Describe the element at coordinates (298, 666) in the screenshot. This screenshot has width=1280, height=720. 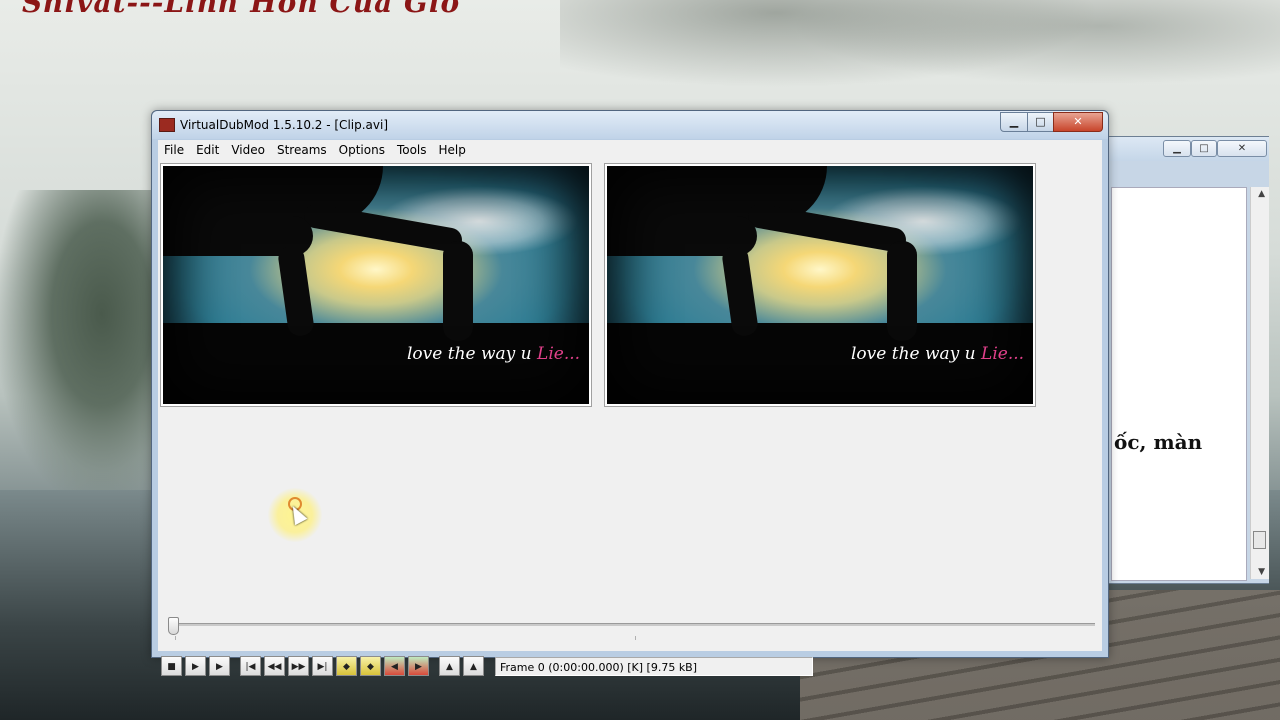
I see `next-frame-button: ▶▶` at that location.